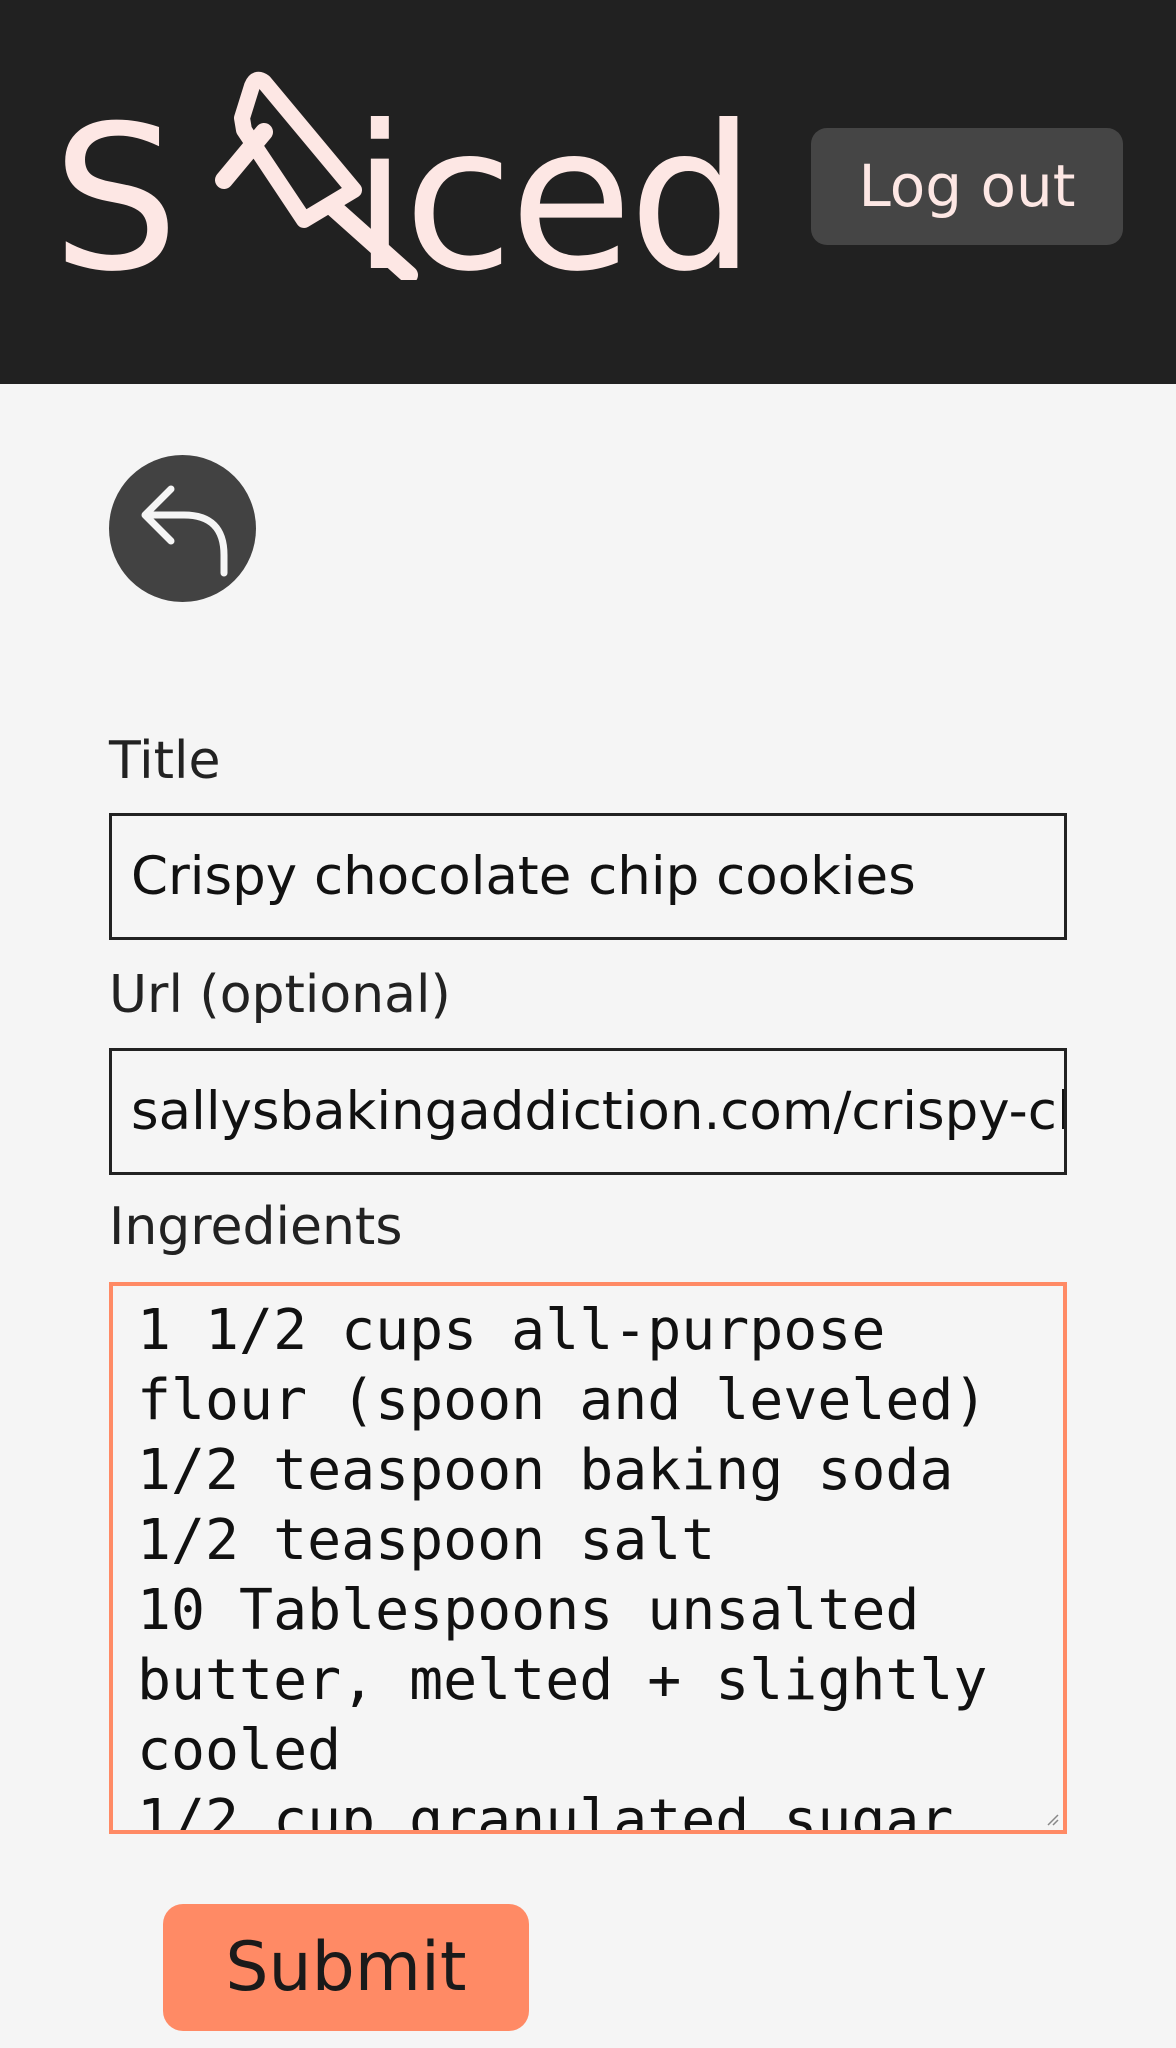 The height and width of the screenshot is (2048, 1176). What do you see at coordinates (588, 876) in the screenshot?
I see `title-input: Crispy chocolate chip cookies` at bounding box center [588, 876].